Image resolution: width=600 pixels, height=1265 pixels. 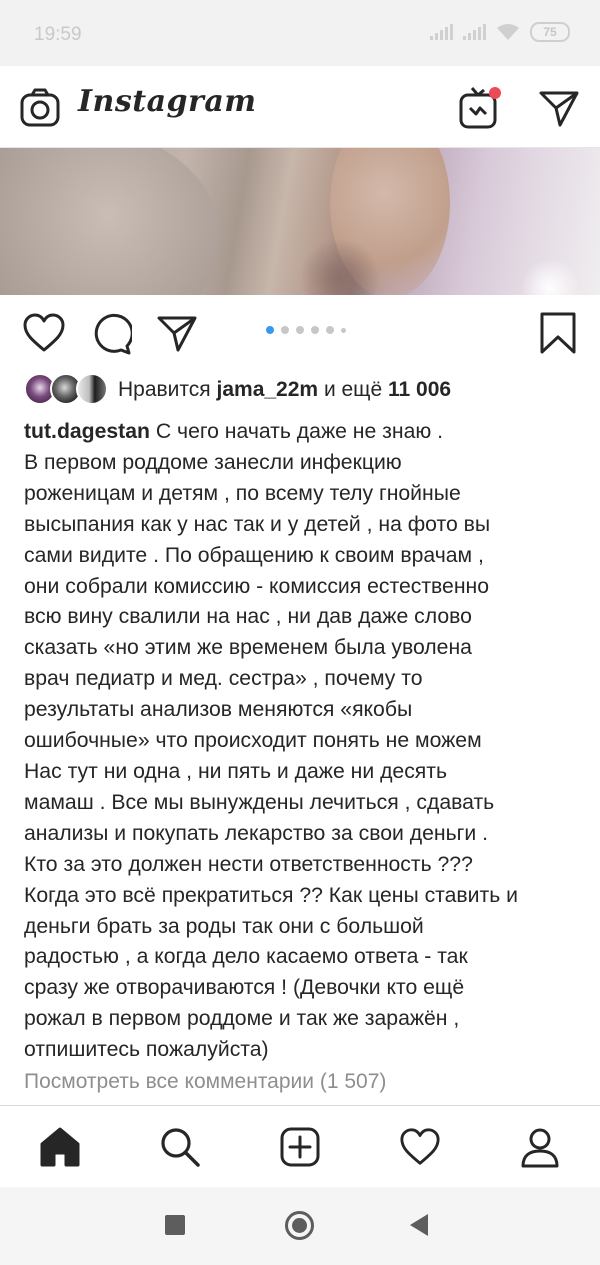 What do you see at coordinates (44, 333) in the screenshot?
I see `heart-icon` at bounding box center [44, 333].